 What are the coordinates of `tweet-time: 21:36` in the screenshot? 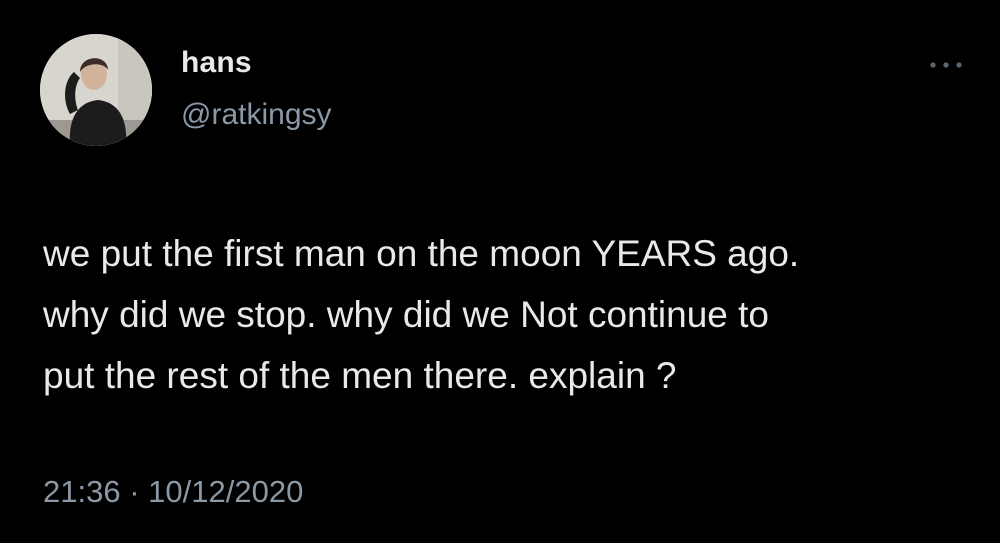 It's located at (82, 491).